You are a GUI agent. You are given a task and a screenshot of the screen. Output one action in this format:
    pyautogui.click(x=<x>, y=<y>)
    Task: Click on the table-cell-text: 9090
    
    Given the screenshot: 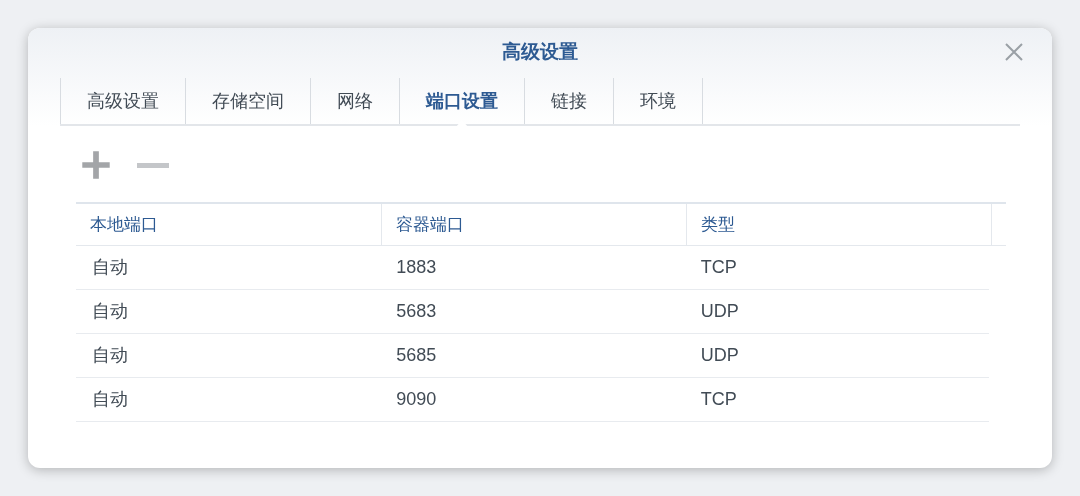 What is the action you would take?
    pyautogui.click(x=416, y=399)
    